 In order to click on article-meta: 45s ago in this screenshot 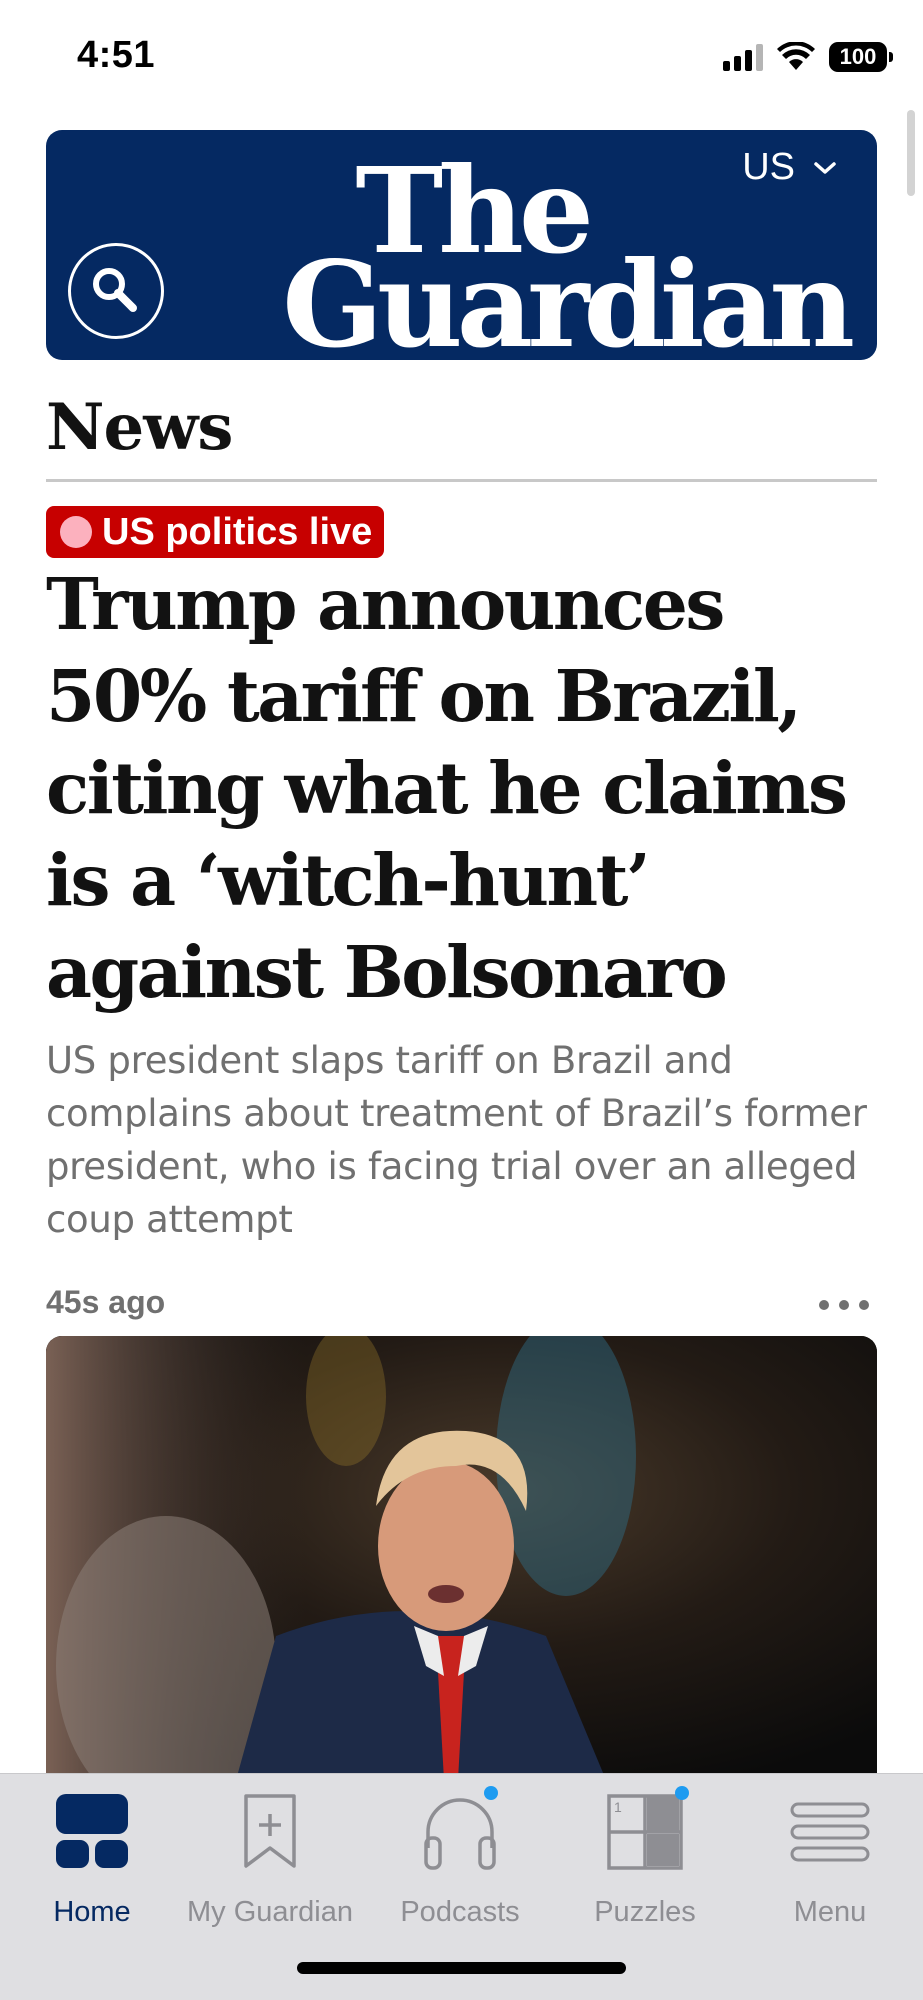, I will do `click(461, 1305)`.